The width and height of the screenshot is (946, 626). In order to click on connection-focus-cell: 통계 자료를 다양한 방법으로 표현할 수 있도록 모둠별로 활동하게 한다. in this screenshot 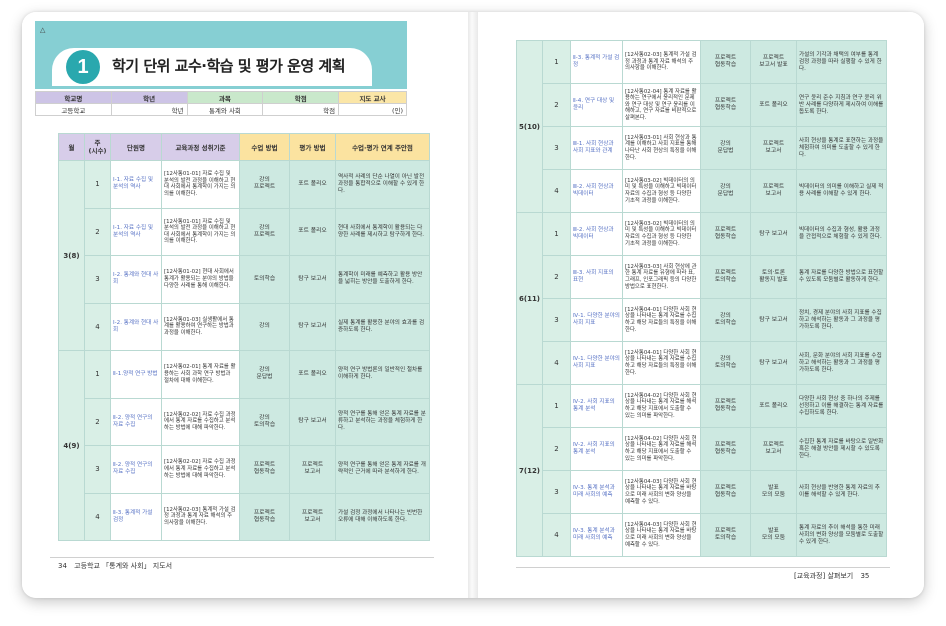, I will do `click(841, 277)`.